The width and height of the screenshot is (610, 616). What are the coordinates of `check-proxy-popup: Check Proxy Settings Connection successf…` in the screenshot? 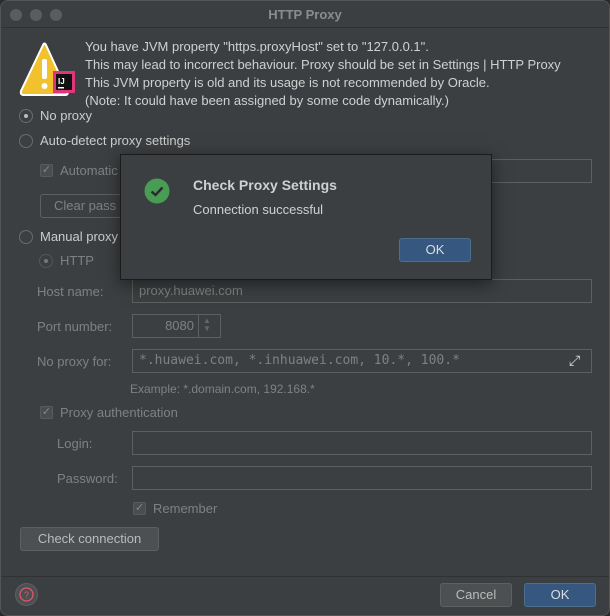 It's located at (306, 217).